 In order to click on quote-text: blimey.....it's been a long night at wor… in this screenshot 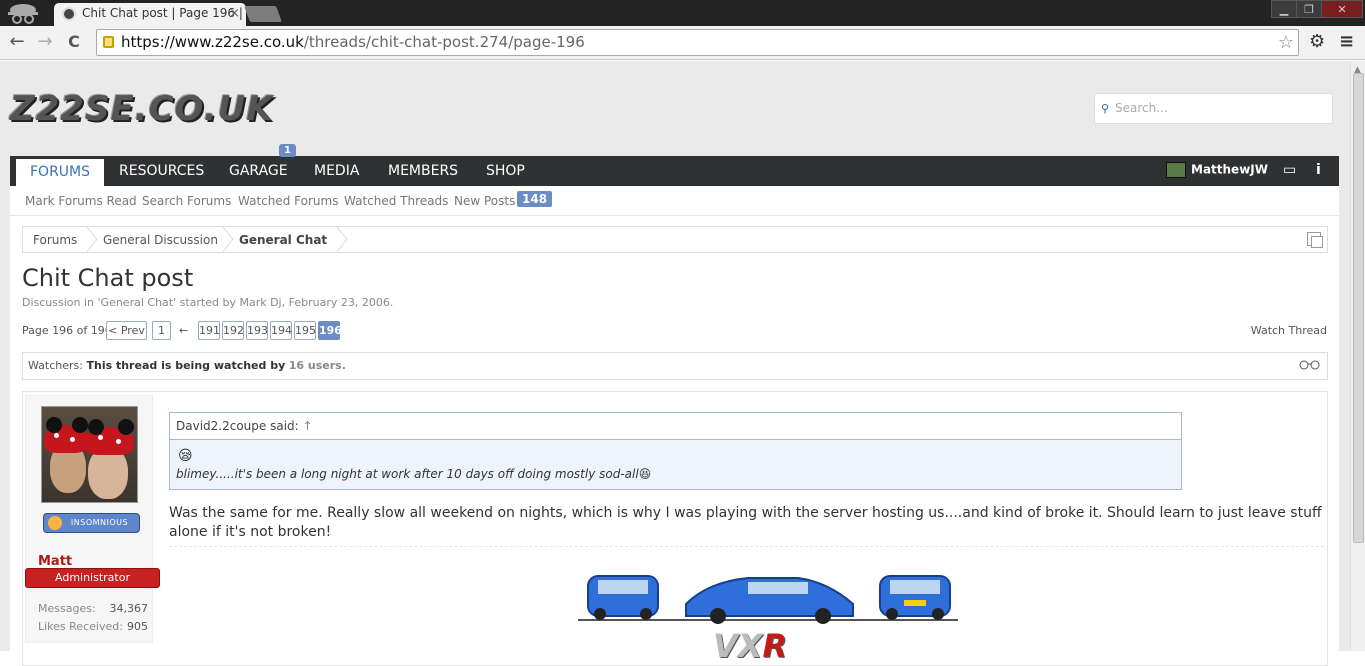, I will do `click(413, 474)`.